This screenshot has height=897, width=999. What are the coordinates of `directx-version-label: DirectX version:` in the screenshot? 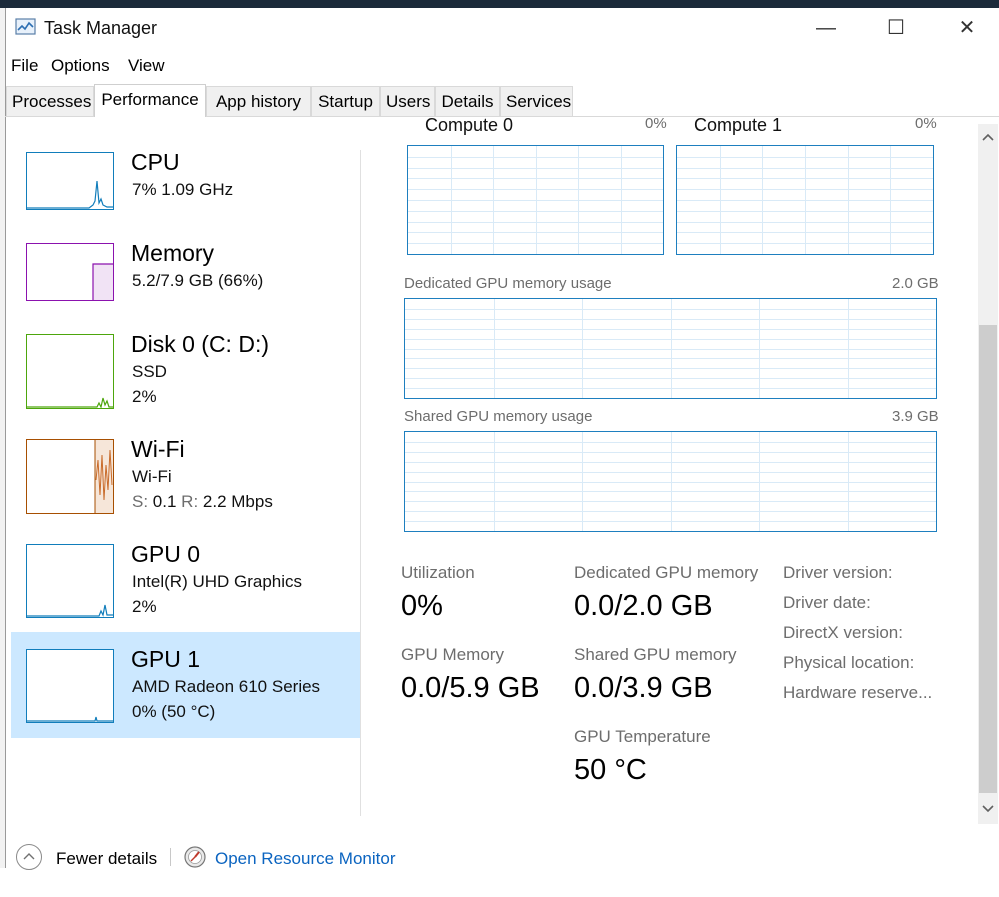 It's located at (843, 632).